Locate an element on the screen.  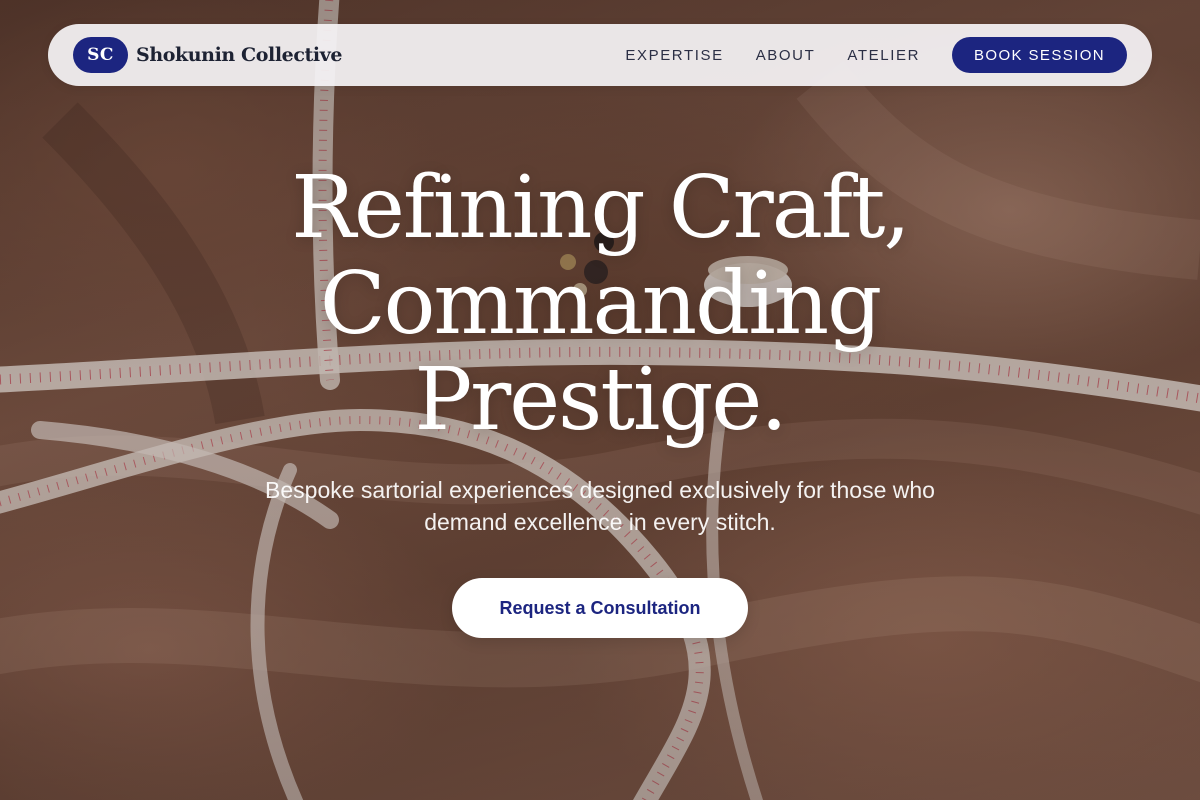
brand-monogram-badge: SC is located at coordinates (100, 55).